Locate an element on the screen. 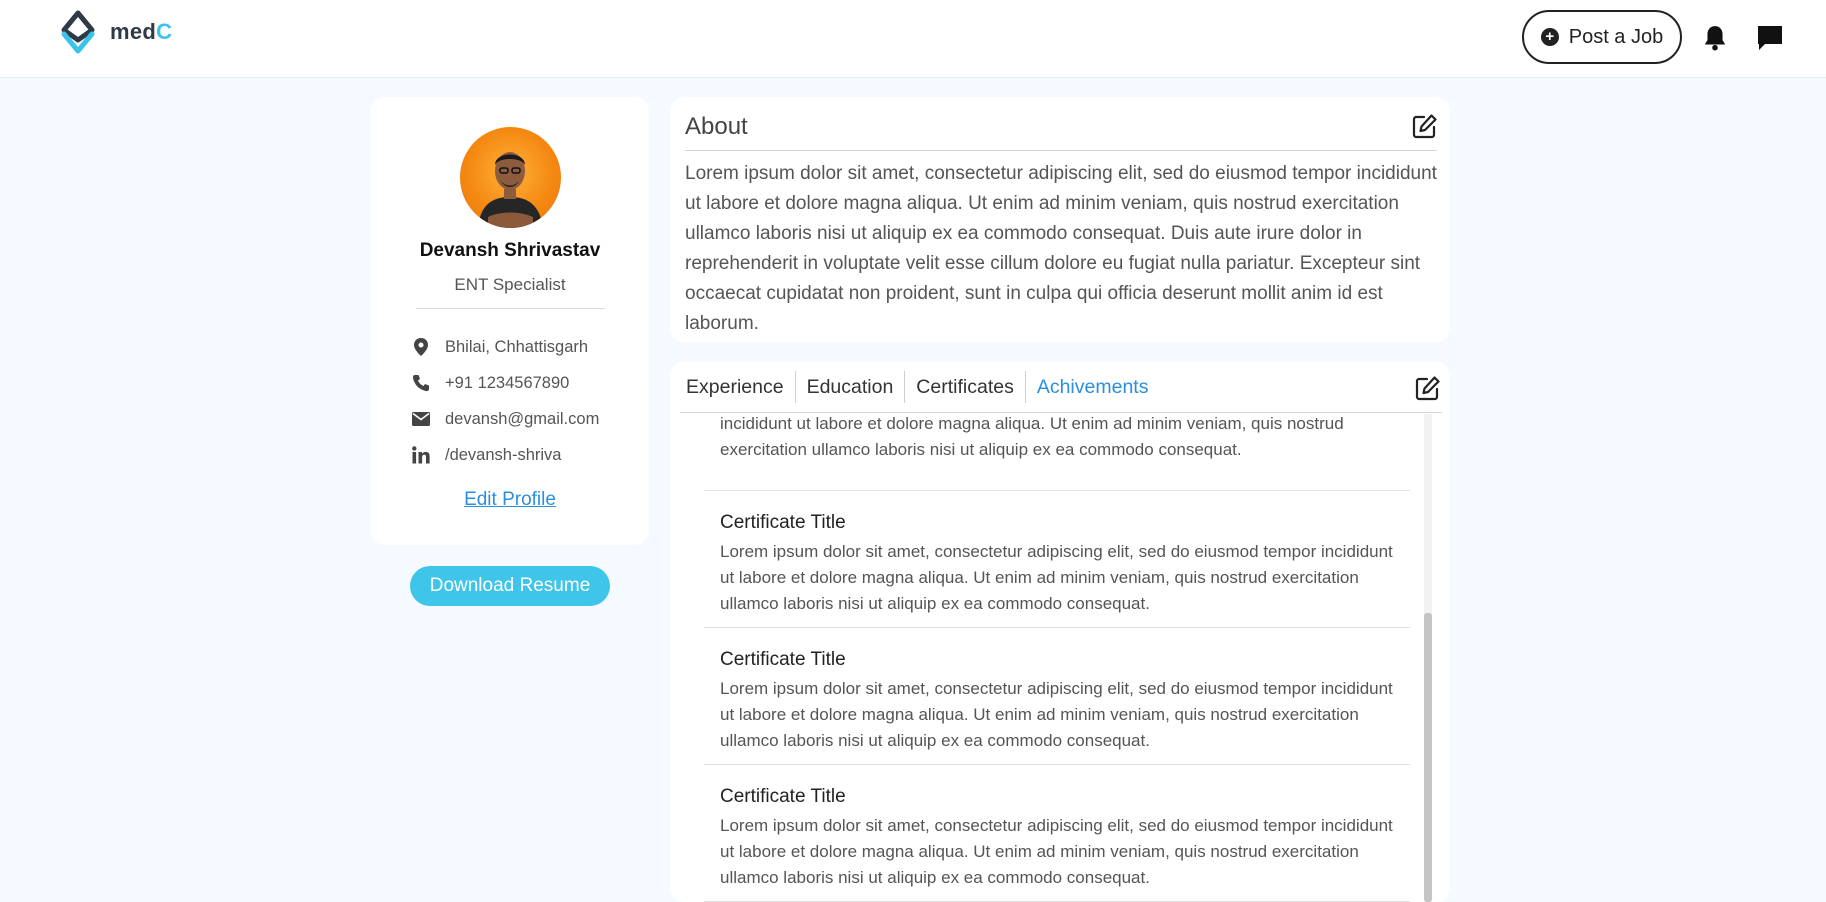  contact-location: Bhilai, Chhattisgarh is located at coordinates (499, 347).